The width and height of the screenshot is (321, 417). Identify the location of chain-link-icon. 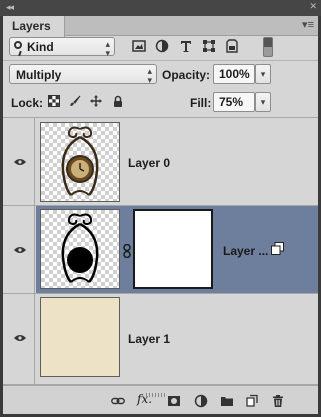
(127, 251).